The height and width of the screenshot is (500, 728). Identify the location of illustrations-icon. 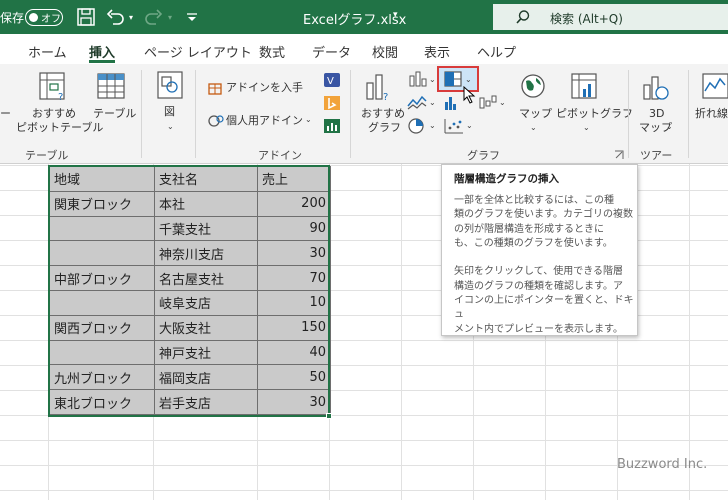
(170, 85).